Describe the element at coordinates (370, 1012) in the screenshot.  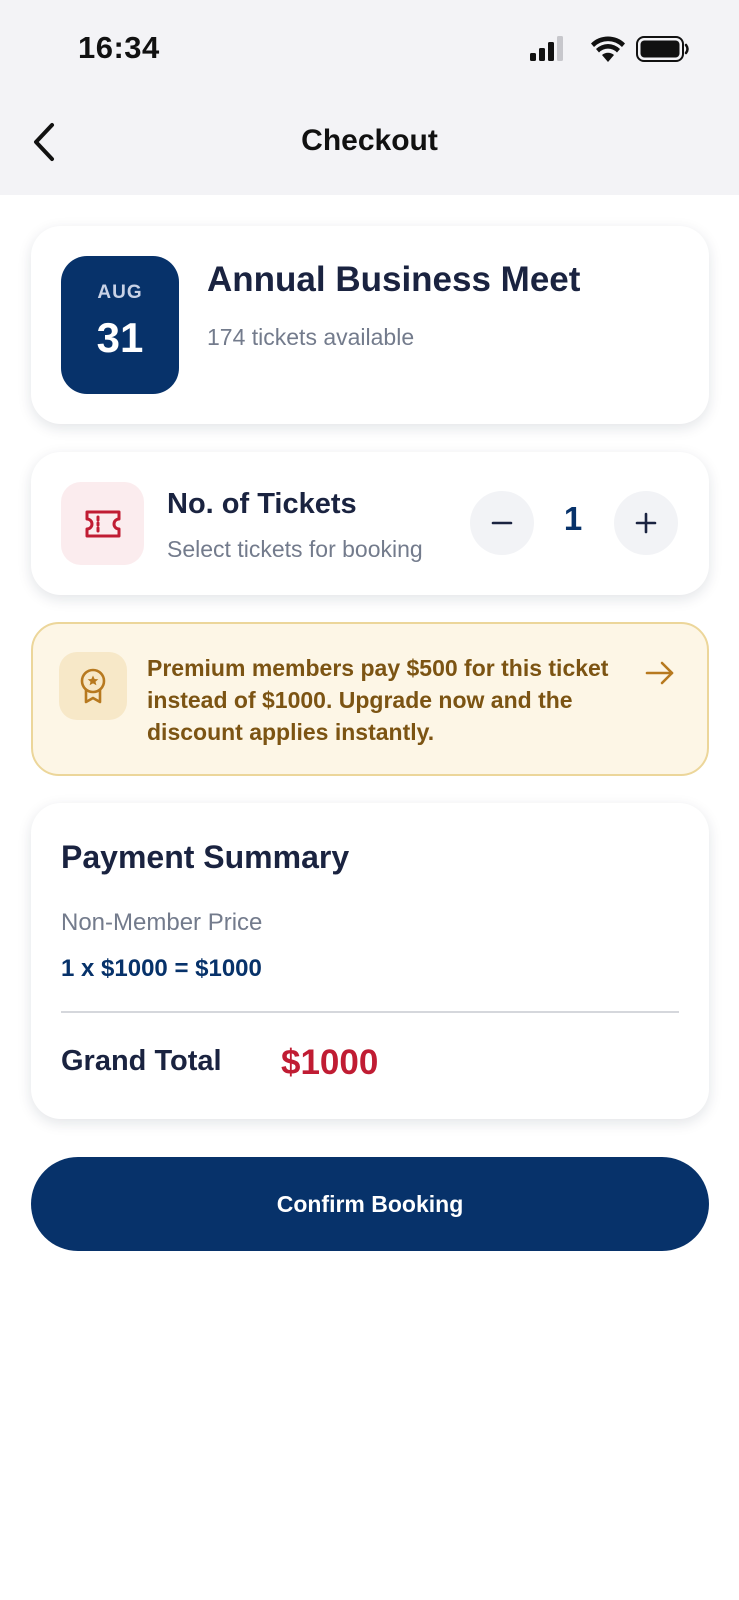
I see `divider` at that location.